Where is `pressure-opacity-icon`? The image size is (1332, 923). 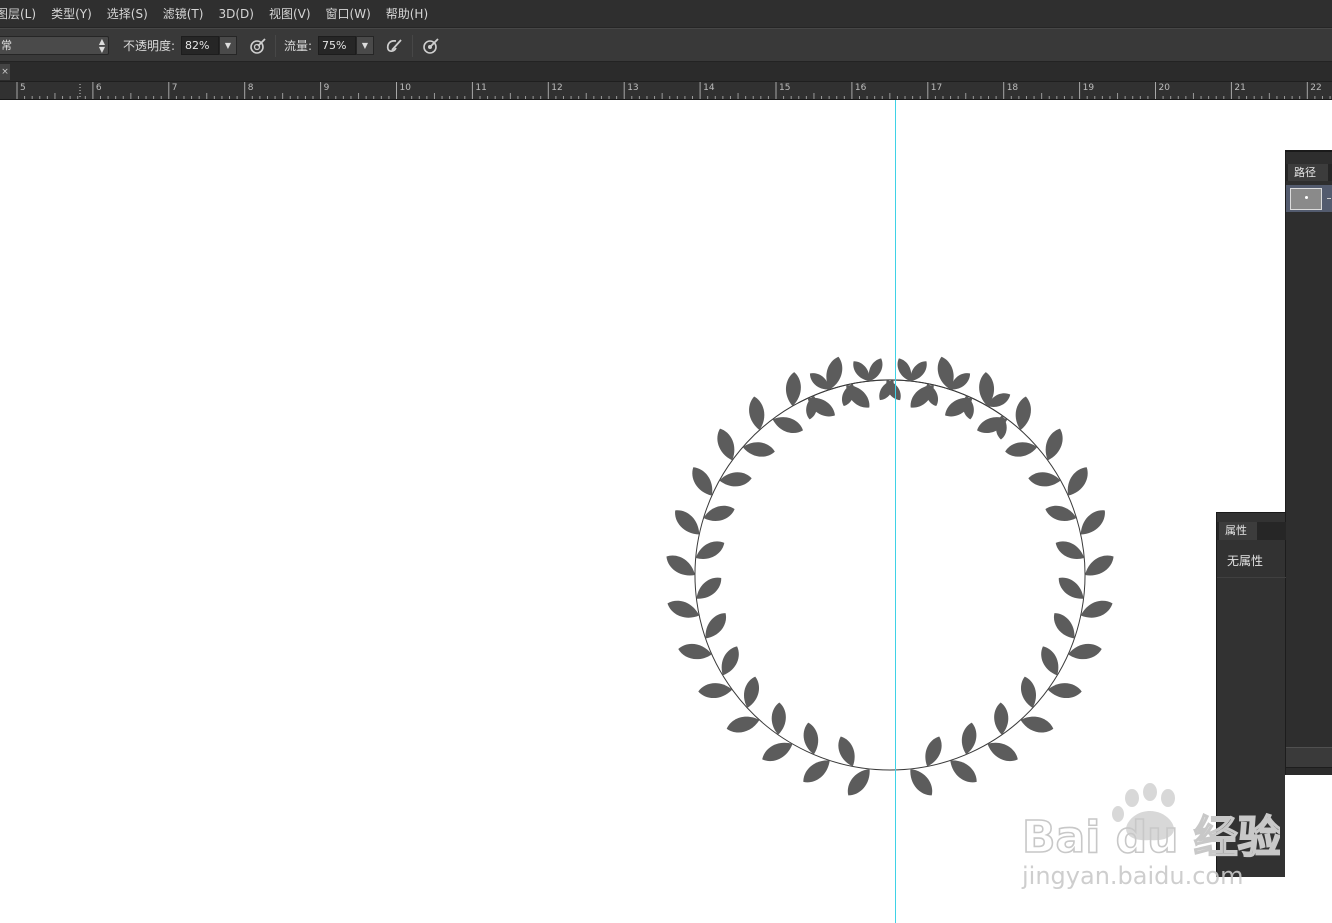
pressure-opacity-icon is located at coordinates (258, 46).